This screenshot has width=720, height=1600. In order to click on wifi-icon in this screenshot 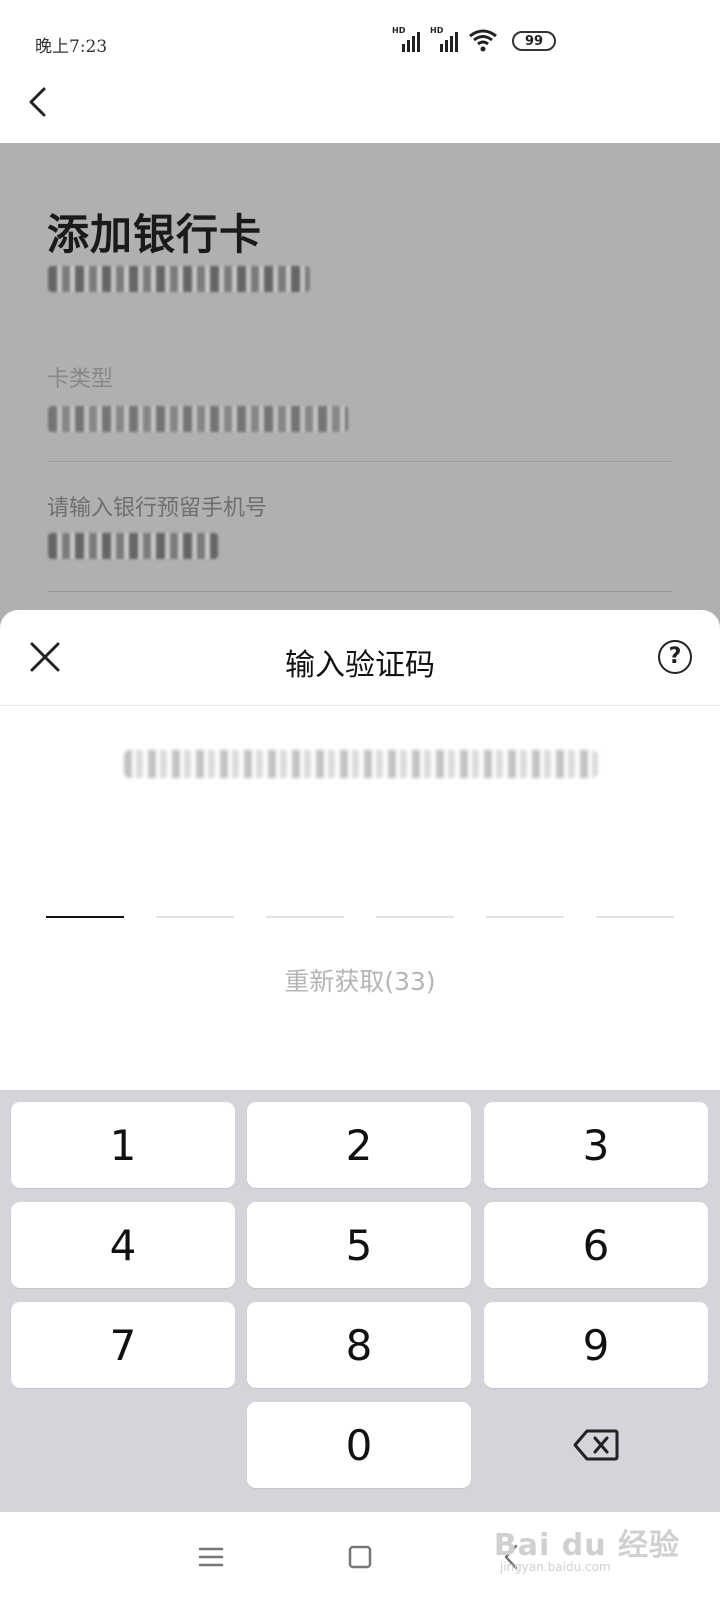, I will do `click(483, 40)`.